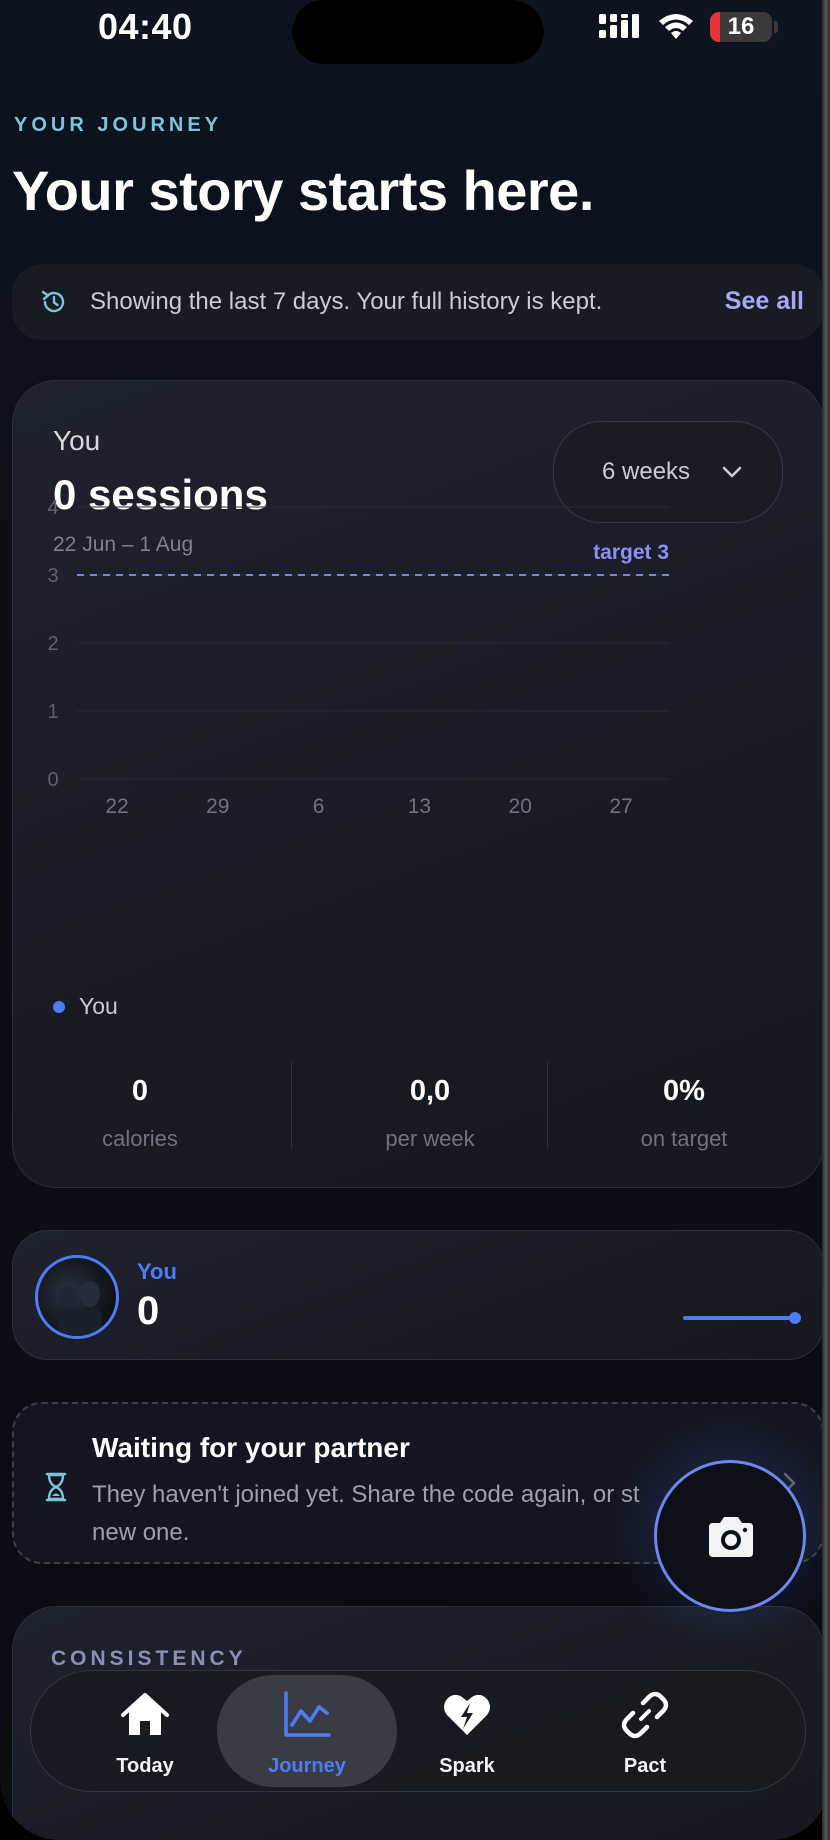 This screenshot has height=1840, width=830. I want to click on x-tick-label: 6, so click(319, 806).